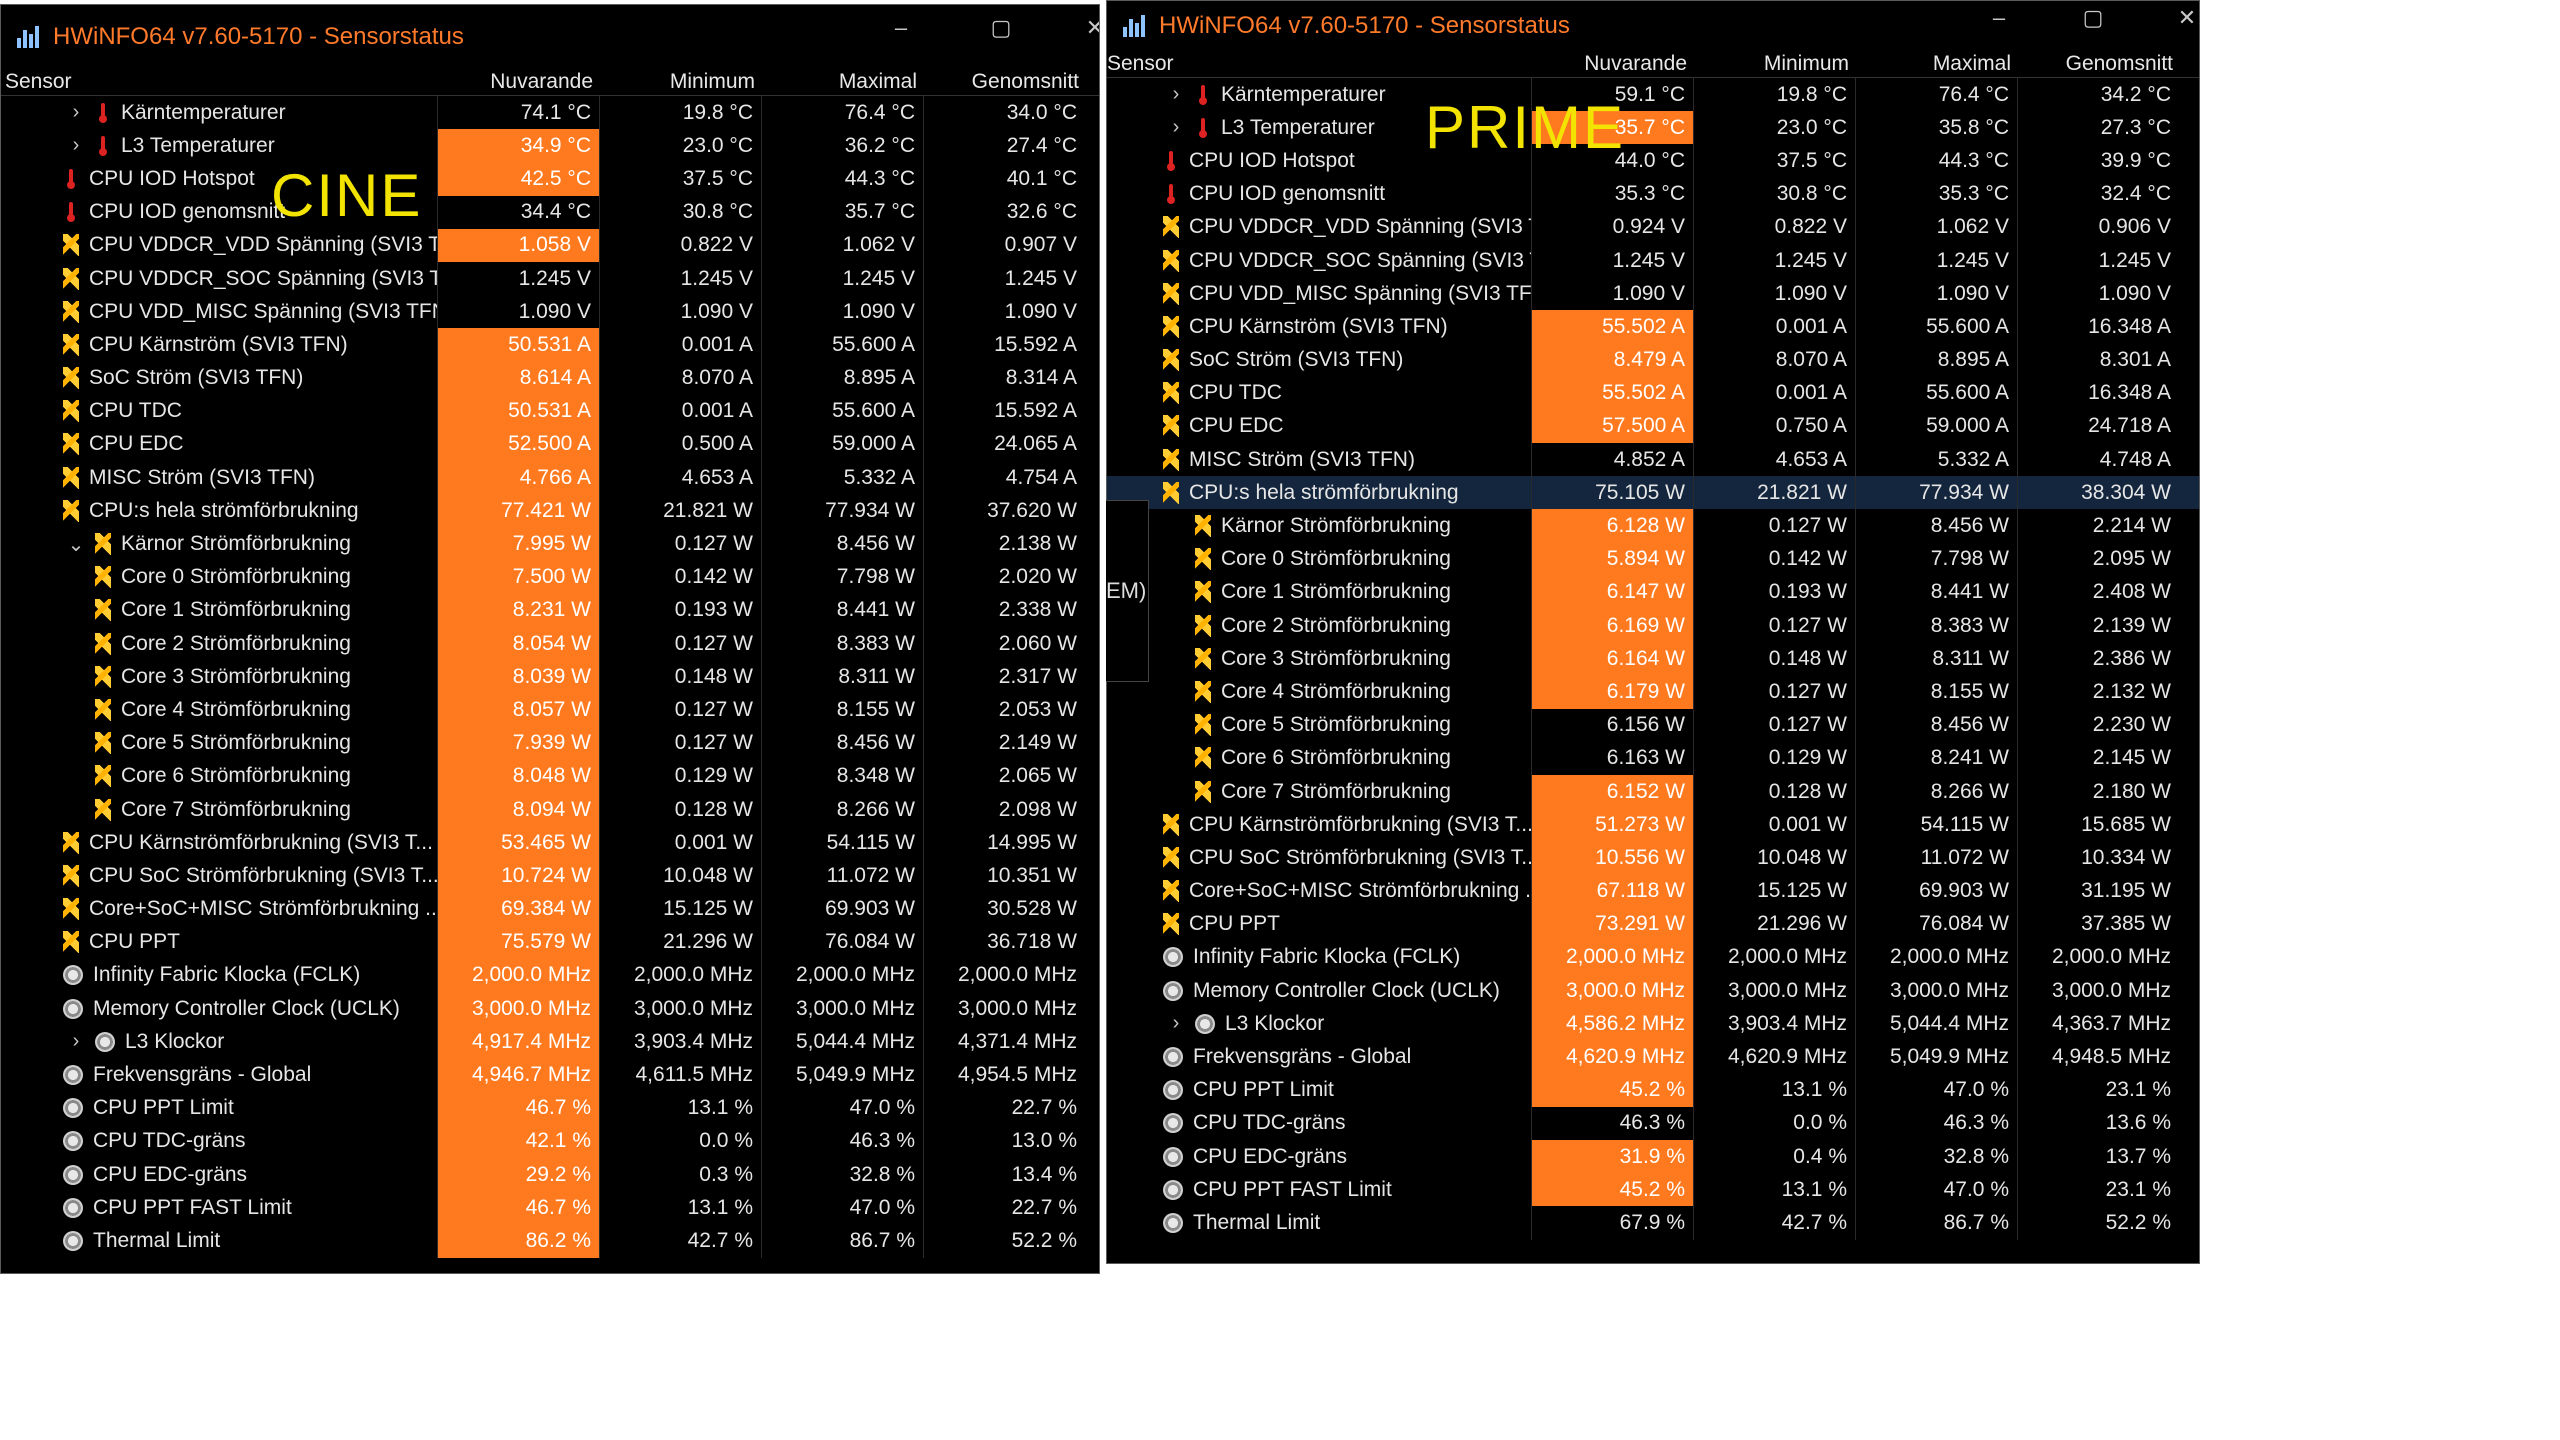 Image resolution: width=2560 pixels, height=1440 pixels. Describe the element at coordinates (1653, 1123) in the screenshot. I see `sensor-row: CPU TDC-gräns 46.3 % 0.0 % 46.3 % 13.6 %` at that location.